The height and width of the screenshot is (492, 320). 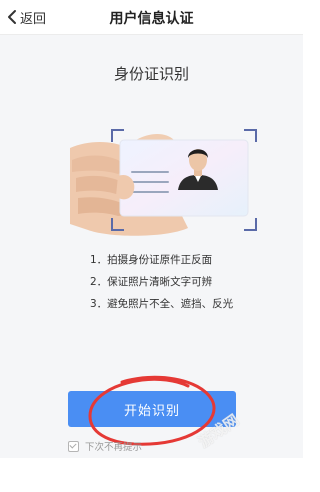 What do you see at coordinates (73, 446) in the screenshot?
I see `remember-checkbox` at bounding box center [73, 446].